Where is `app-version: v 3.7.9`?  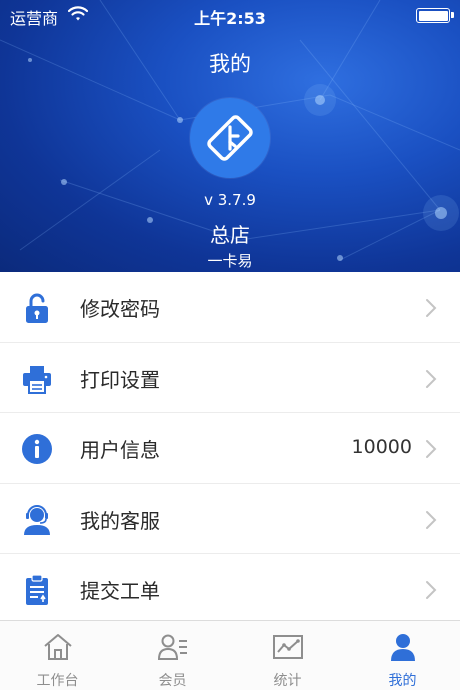
app-version: v 3.7.9 is located at coordinates (230, 200).